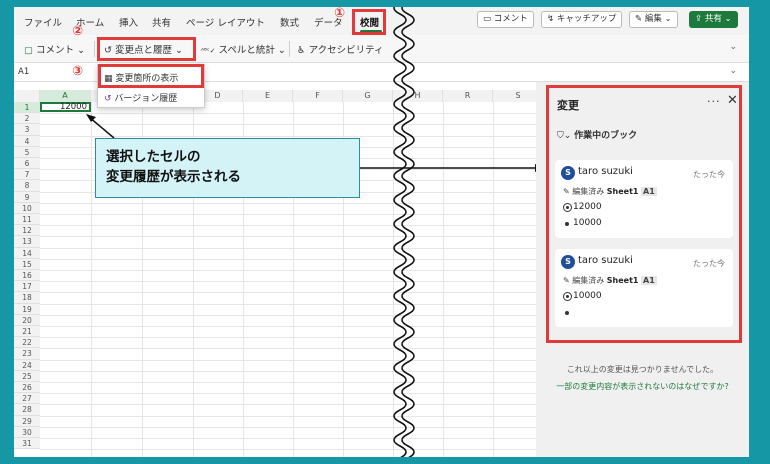 The width and height of the screenshot is (770, 464). Describe the element at coordinates (318, 96) in the screenshot. I see `column-header: F` at that location.